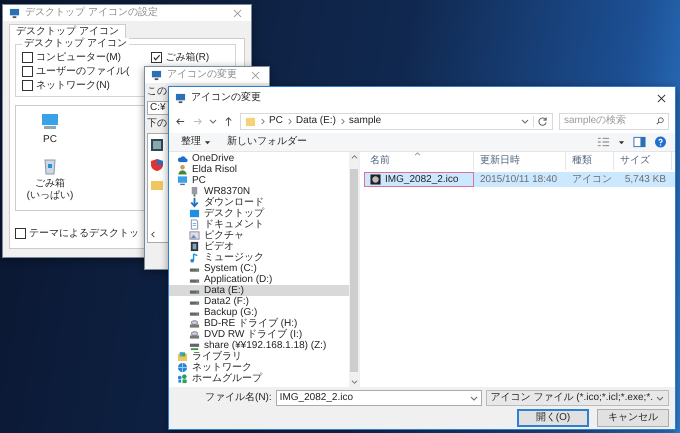  Describe the element at coordinates (92, 13) in the screenshot. I see `window-title: デスクトップ アイコンの設定` at that location.